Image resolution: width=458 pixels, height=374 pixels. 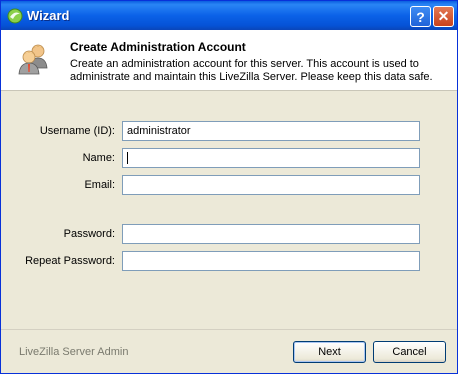 What do you see at coordinates (70, 261) in the screenshot?
I see `repeat-password-label: Repeat Password:` at bounding box center [70, 261].